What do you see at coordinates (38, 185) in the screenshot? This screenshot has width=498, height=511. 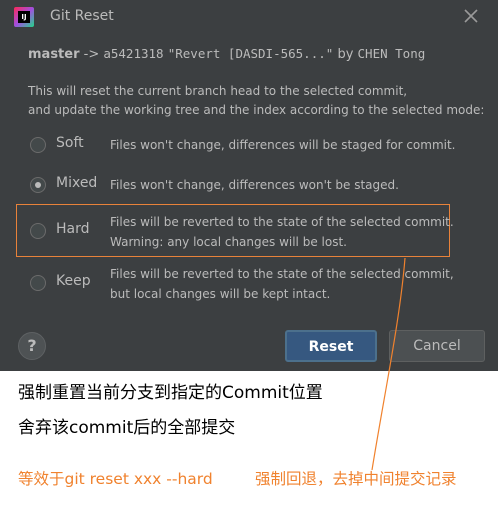 I see `radio-mixed` at bounding box center [38, 185].